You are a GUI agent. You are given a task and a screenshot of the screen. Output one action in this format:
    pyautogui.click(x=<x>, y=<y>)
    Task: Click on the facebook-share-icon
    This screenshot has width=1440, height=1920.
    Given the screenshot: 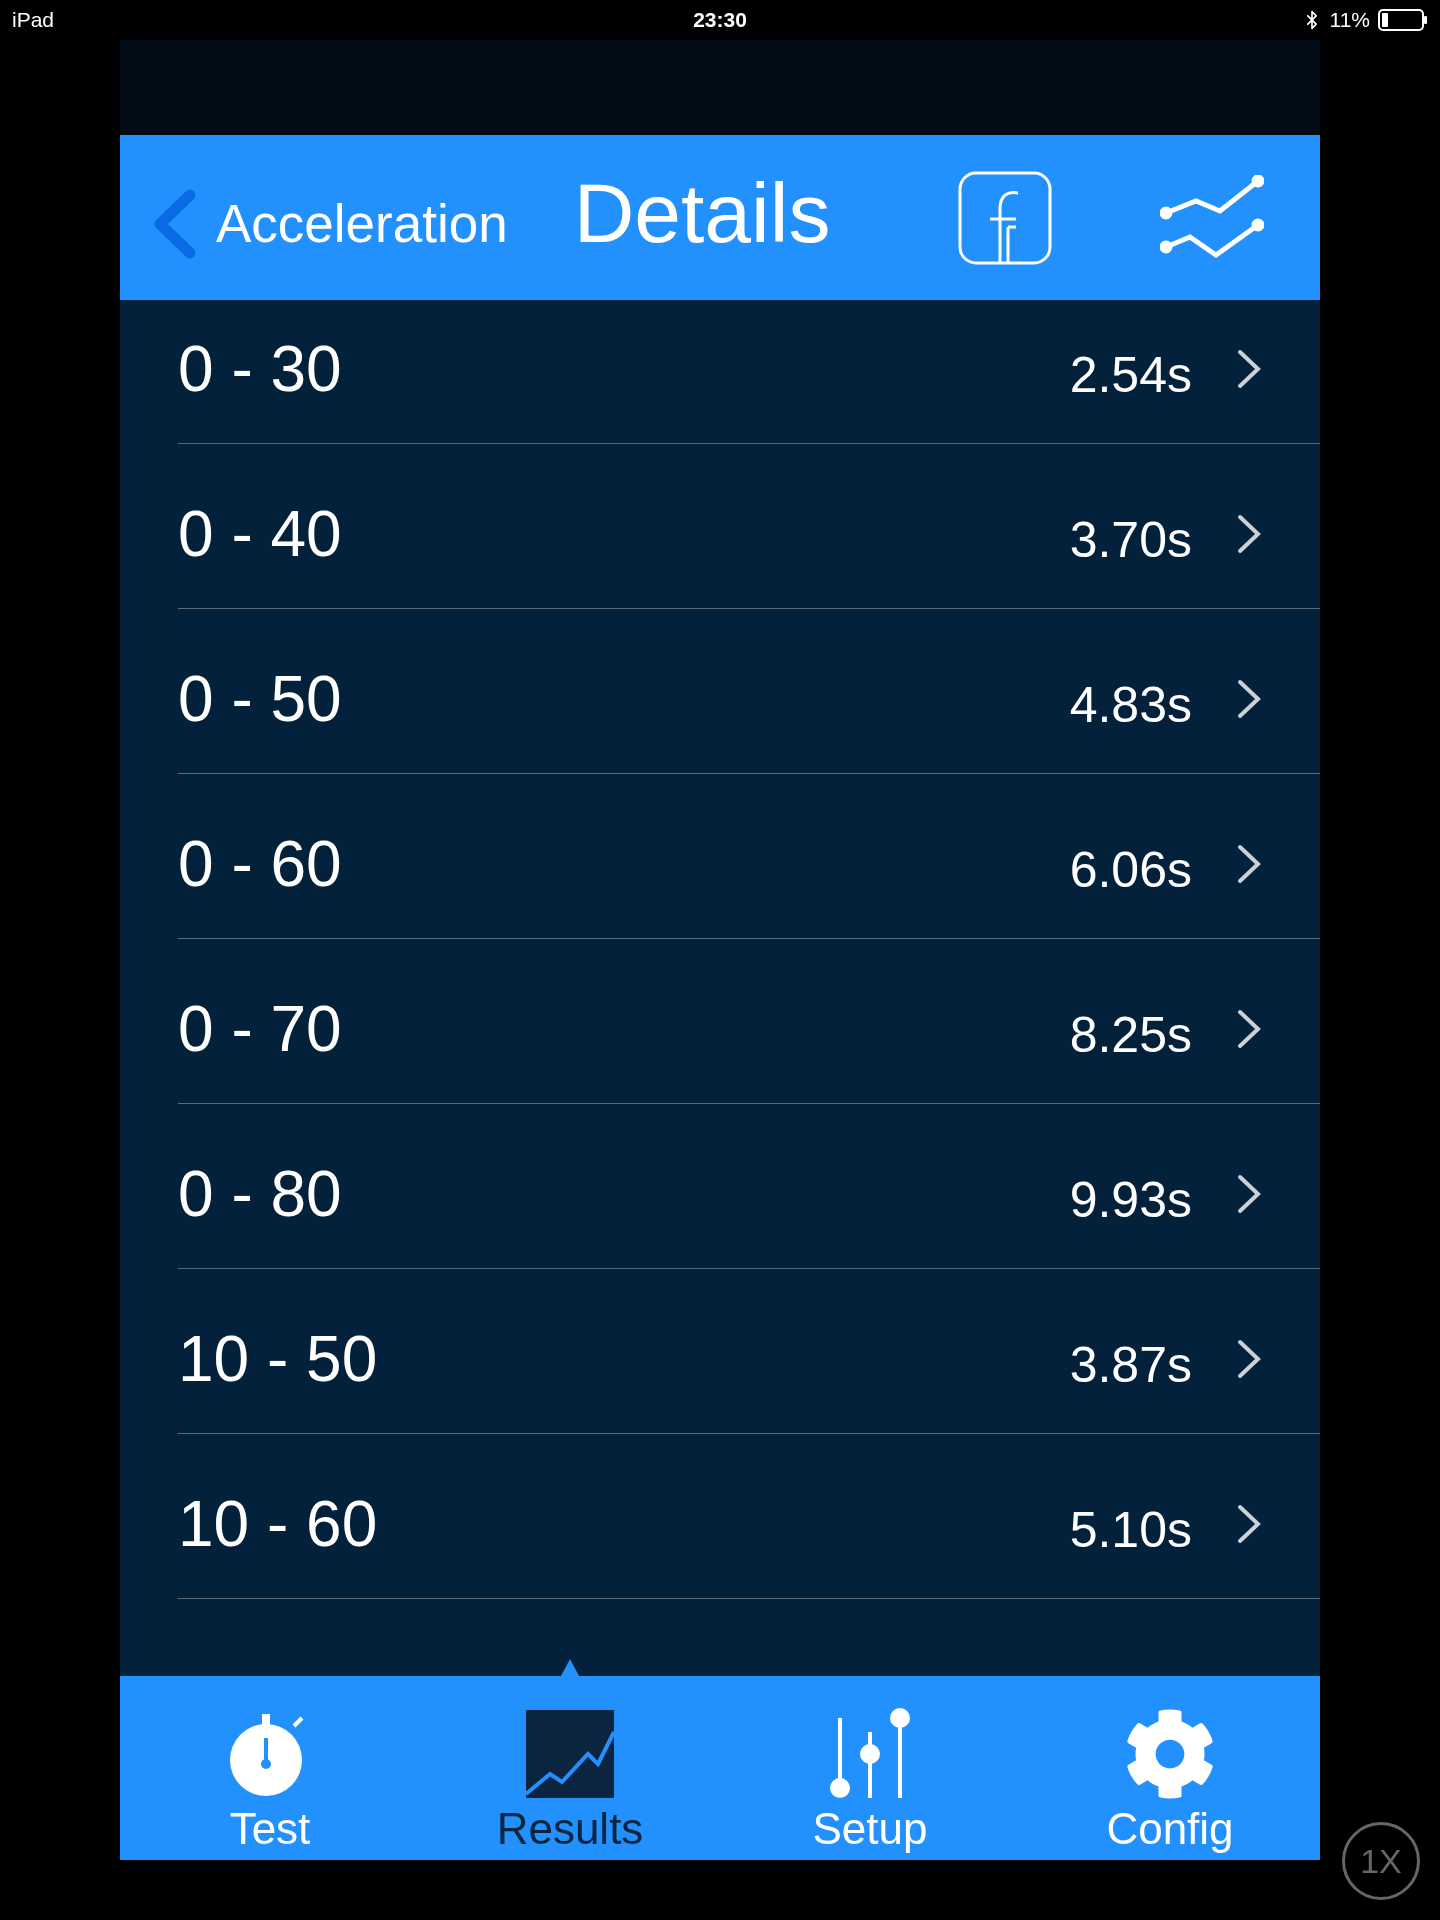 What is the action you would take?
    pyautogui.click(x=1005, y=217)
    